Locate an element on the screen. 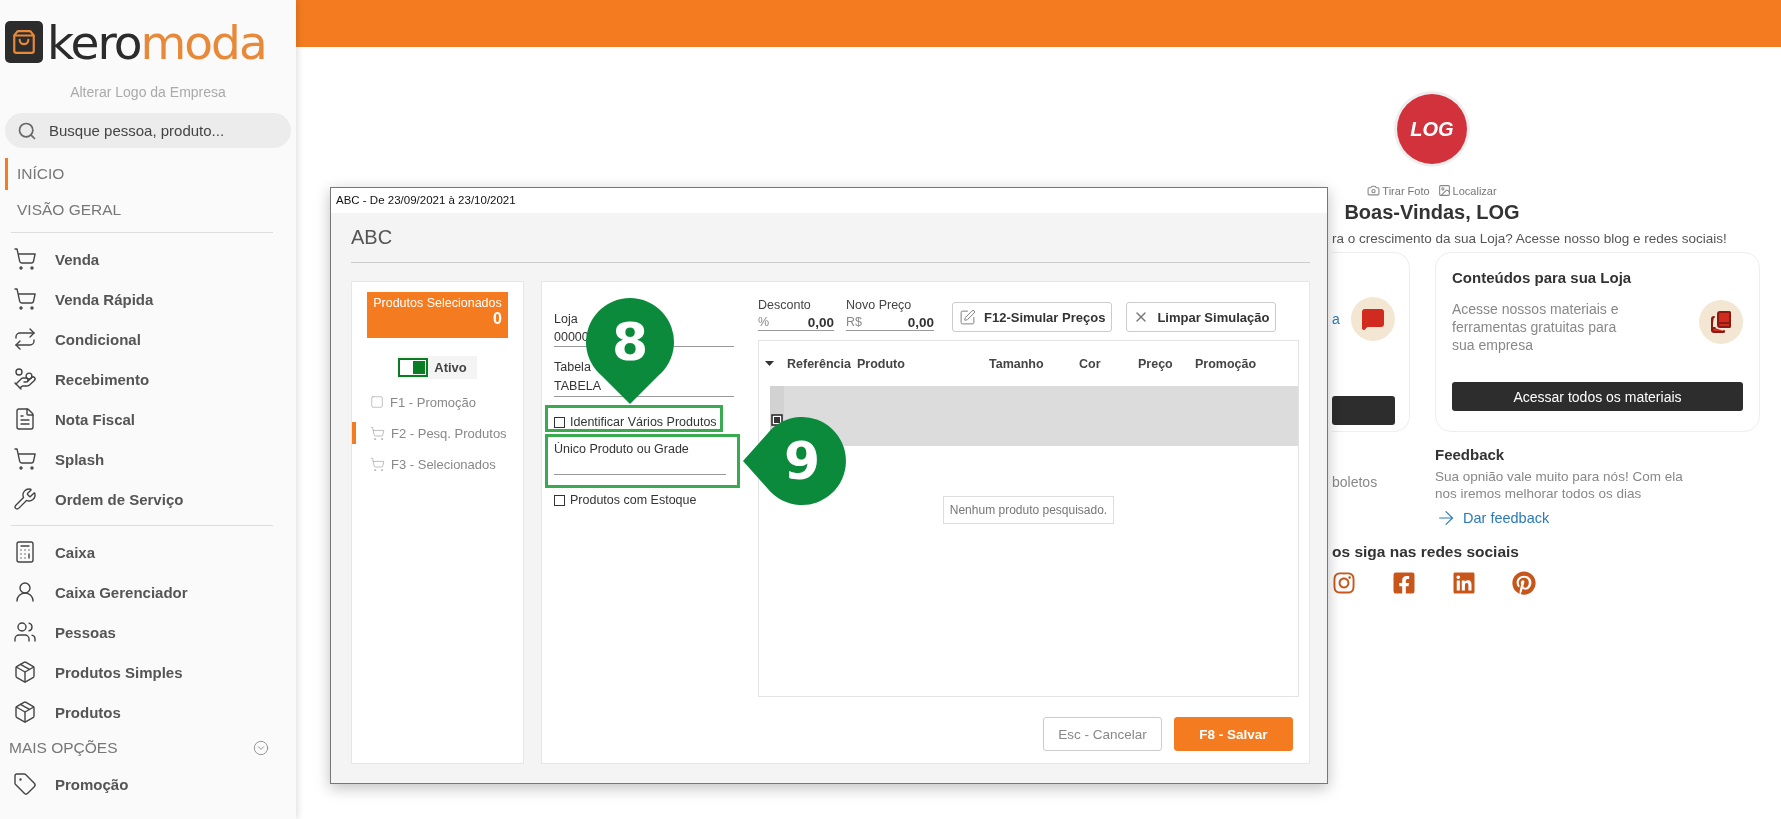 This screenshot has width=1781, height=819. chat-bubble-icon is located at coordinates (1373, 319).